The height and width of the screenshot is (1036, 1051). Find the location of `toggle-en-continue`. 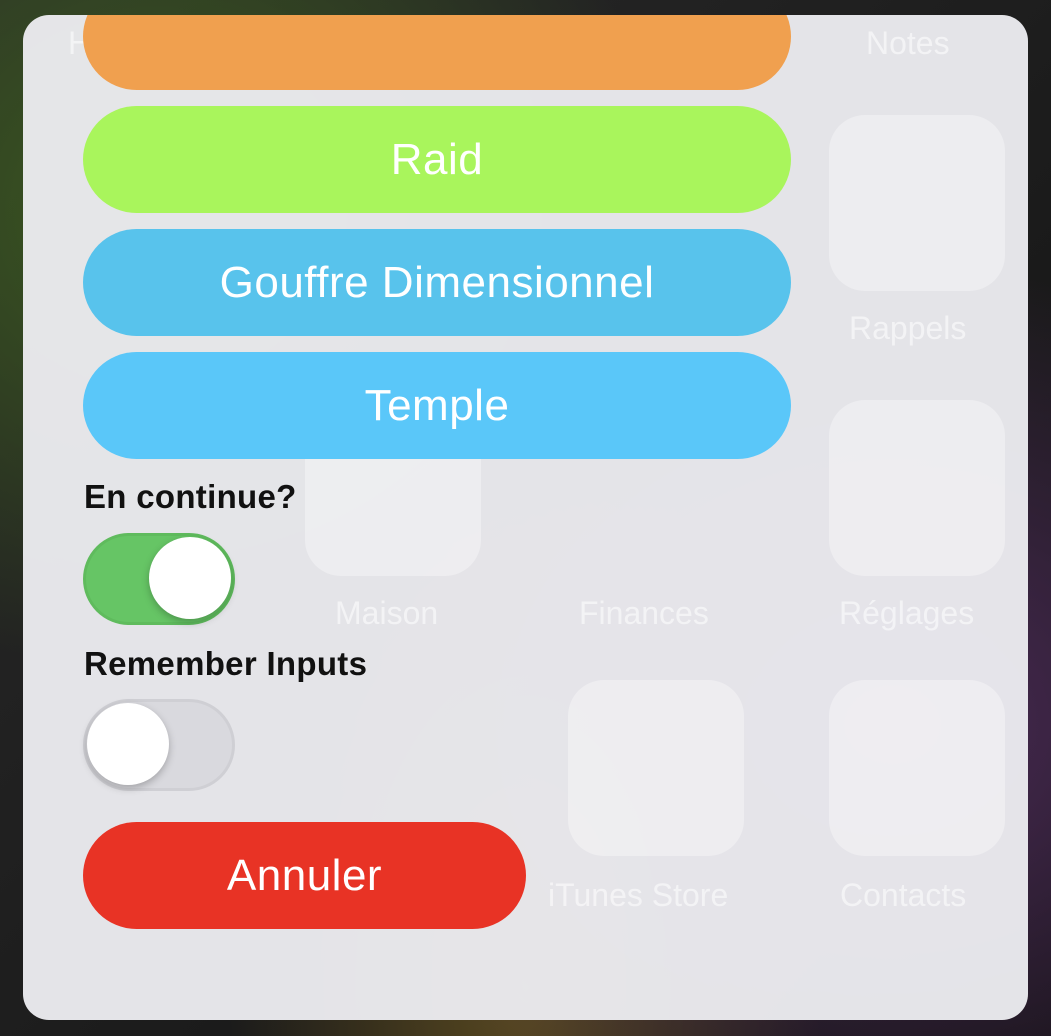

toggle-en-continue is located at coordinates (159, 579).